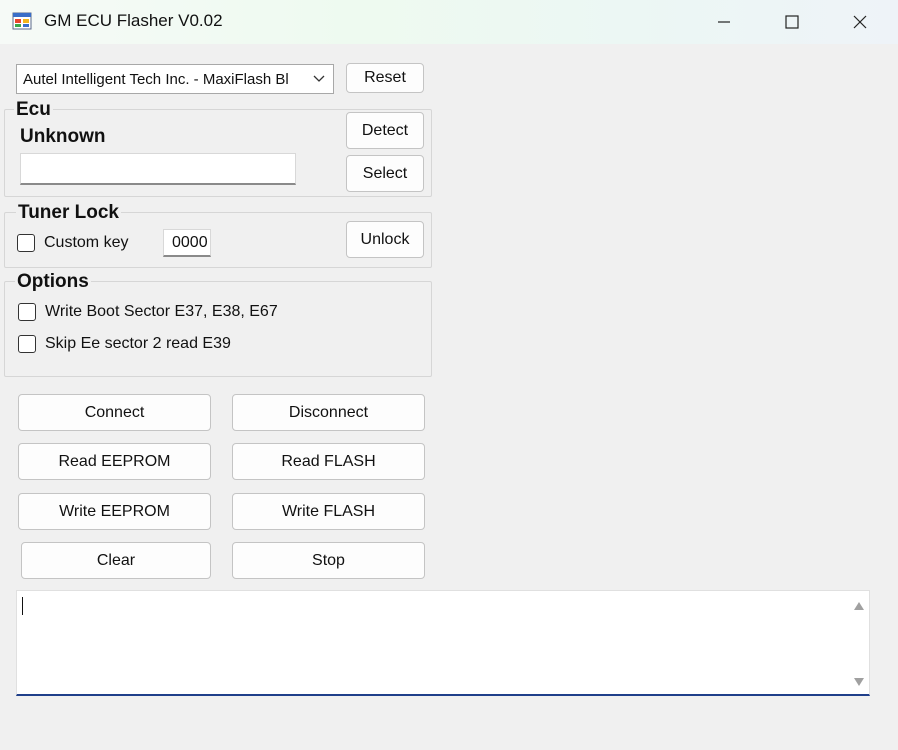 The image size is (898, 750). What do you see at coordinates (859, 682) in the screenshot?
I see `scroll-down-arrow-icon` at bounding box center [859, 682].